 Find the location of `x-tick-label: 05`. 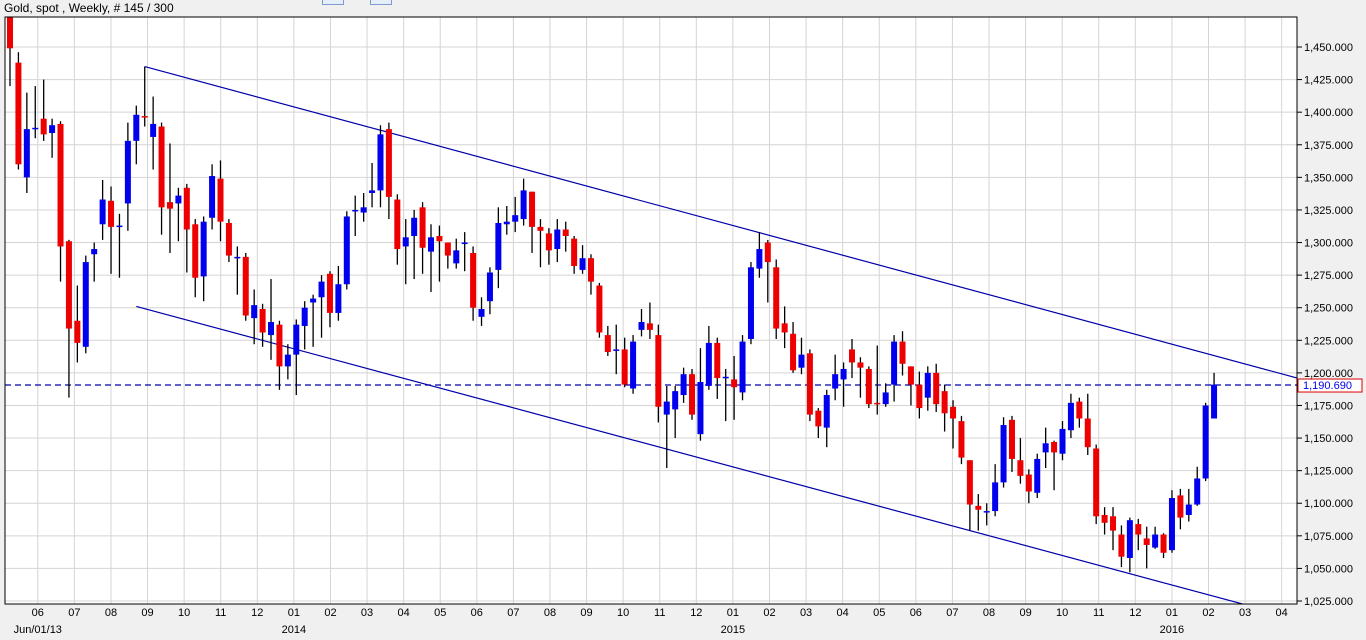

x-tick-label: 05 is located at coordinates (440, 613).